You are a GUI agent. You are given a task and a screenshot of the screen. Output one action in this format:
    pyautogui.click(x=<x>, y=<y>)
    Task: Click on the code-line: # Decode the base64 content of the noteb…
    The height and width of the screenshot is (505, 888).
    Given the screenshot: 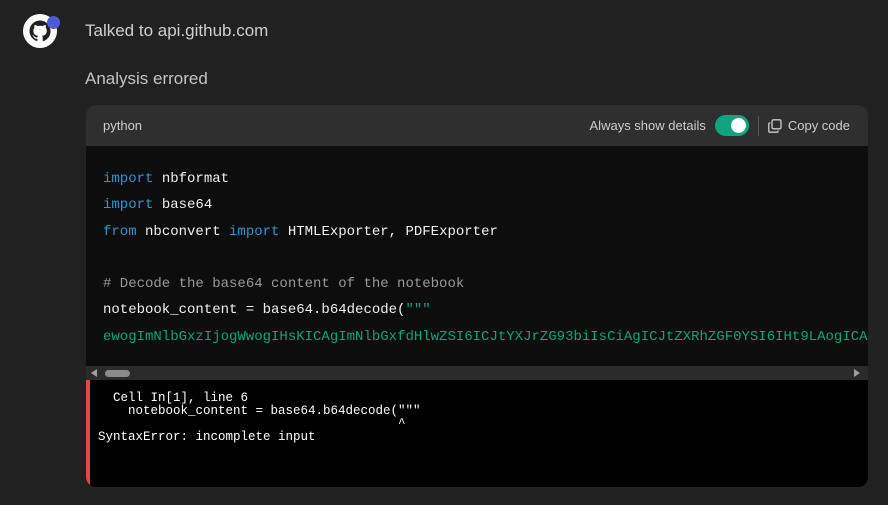 What is the action you would take?
    pyautogui.click(x=485, y=284)
    